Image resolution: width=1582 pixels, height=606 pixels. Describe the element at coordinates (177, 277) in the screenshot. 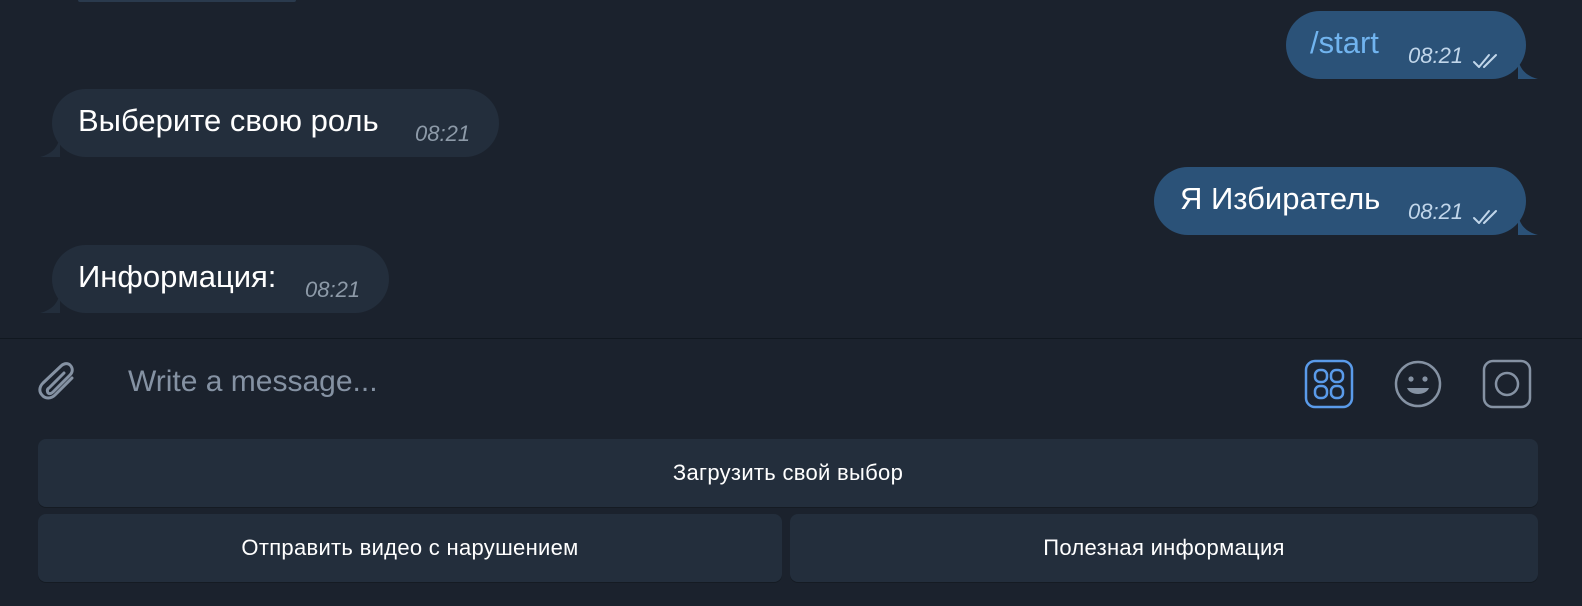

I see `message-text: Информация:` at that location.